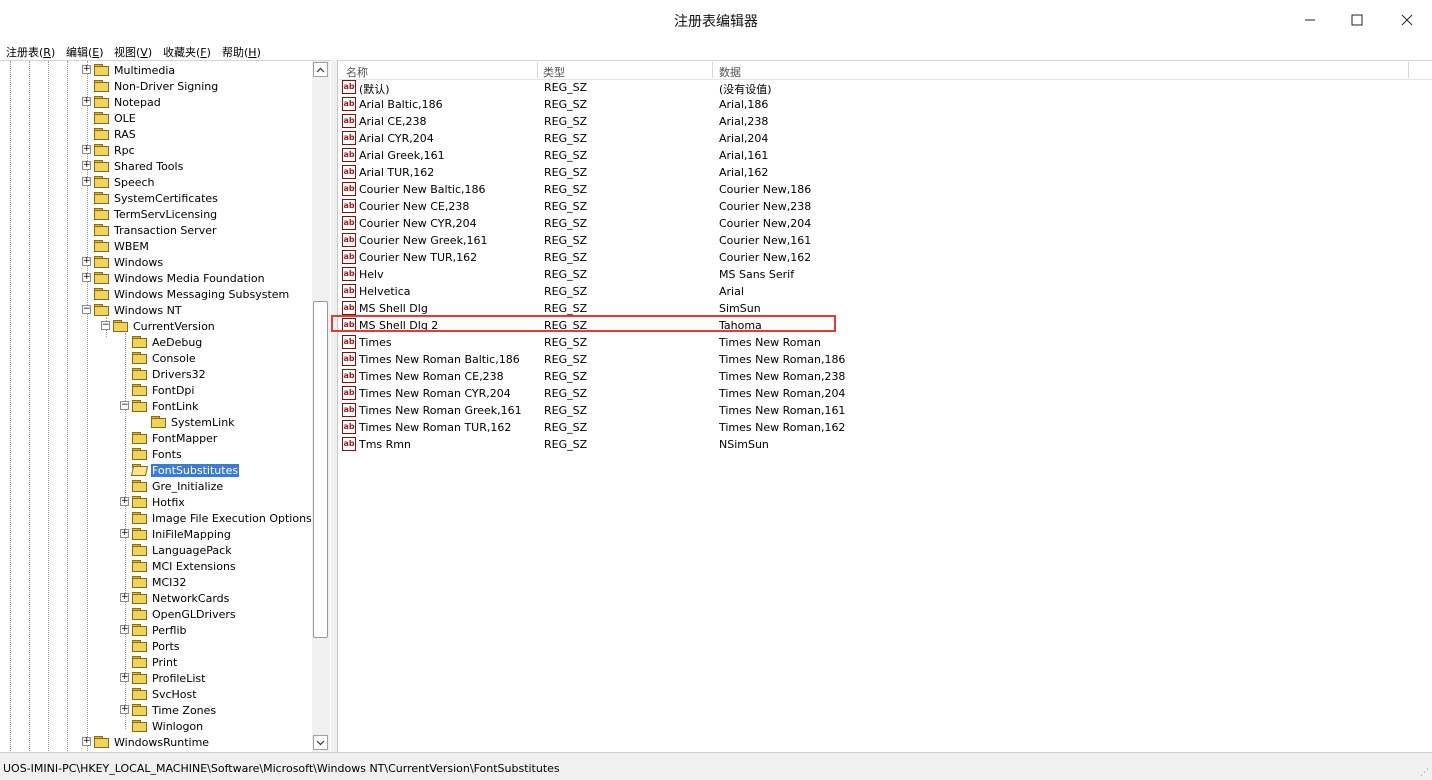  Describe the element at coordinates (175, 438) in the screenshot. I see `tree-item: FontMapper` at that location.